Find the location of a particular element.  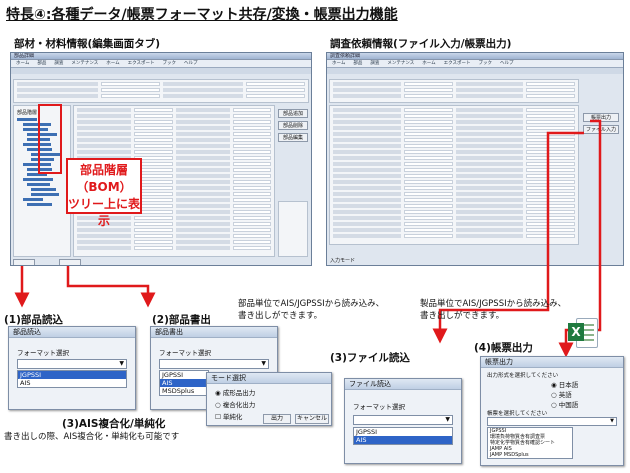

simplify-checkbox: ☐ 単純化 is located at coordinates (228, 416).